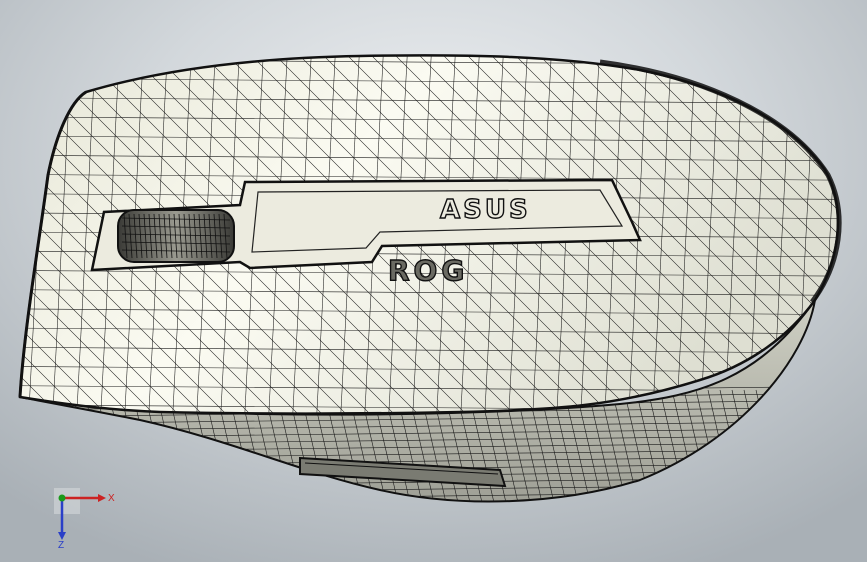 This screenshot has height=562, width=867. Describe the element at coordinates (84, 518) in the screenshot. I see `axis-triad: X Z` at that location.